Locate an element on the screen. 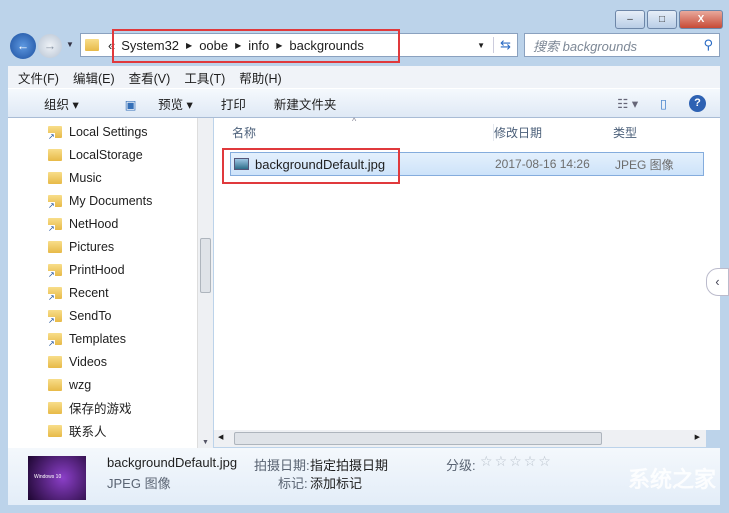  date-taken-value: 指定拍摄日期 is located at coordinates (349, 464).